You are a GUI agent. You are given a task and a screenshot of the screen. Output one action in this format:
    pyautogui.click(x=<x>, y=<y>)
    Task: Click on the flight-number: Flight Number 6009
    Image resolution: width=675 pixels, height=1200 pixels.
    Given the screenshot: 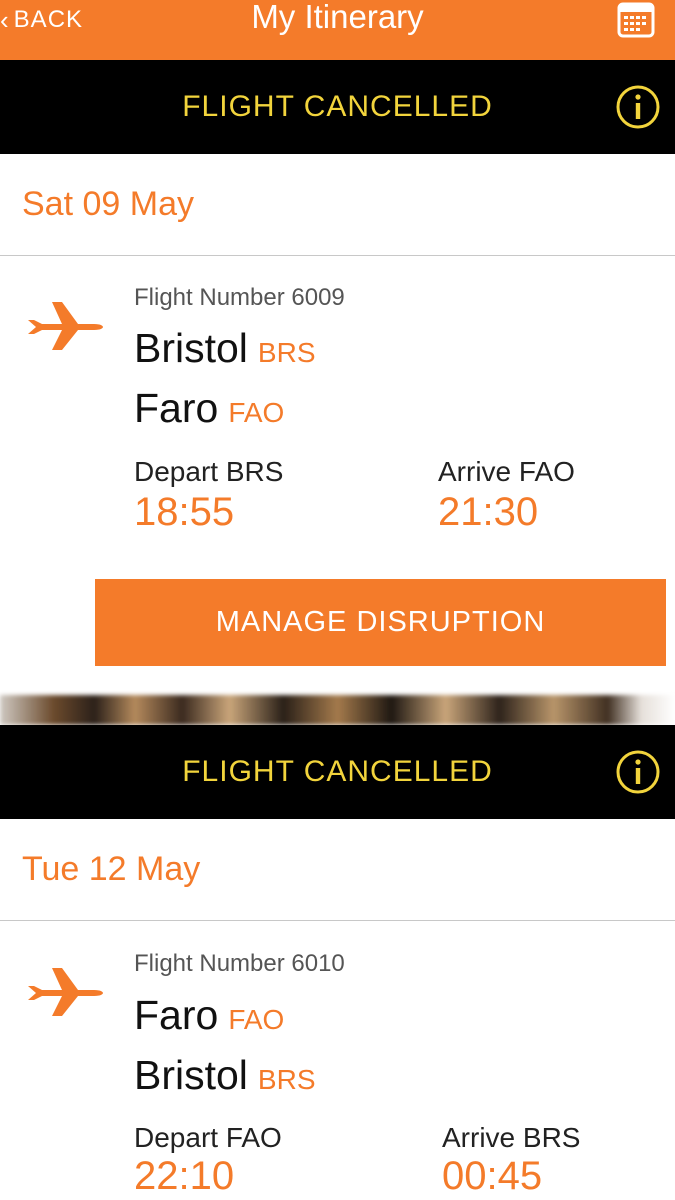 What is the action you would take?
    pyautogui.click(x=239, y=297)
    